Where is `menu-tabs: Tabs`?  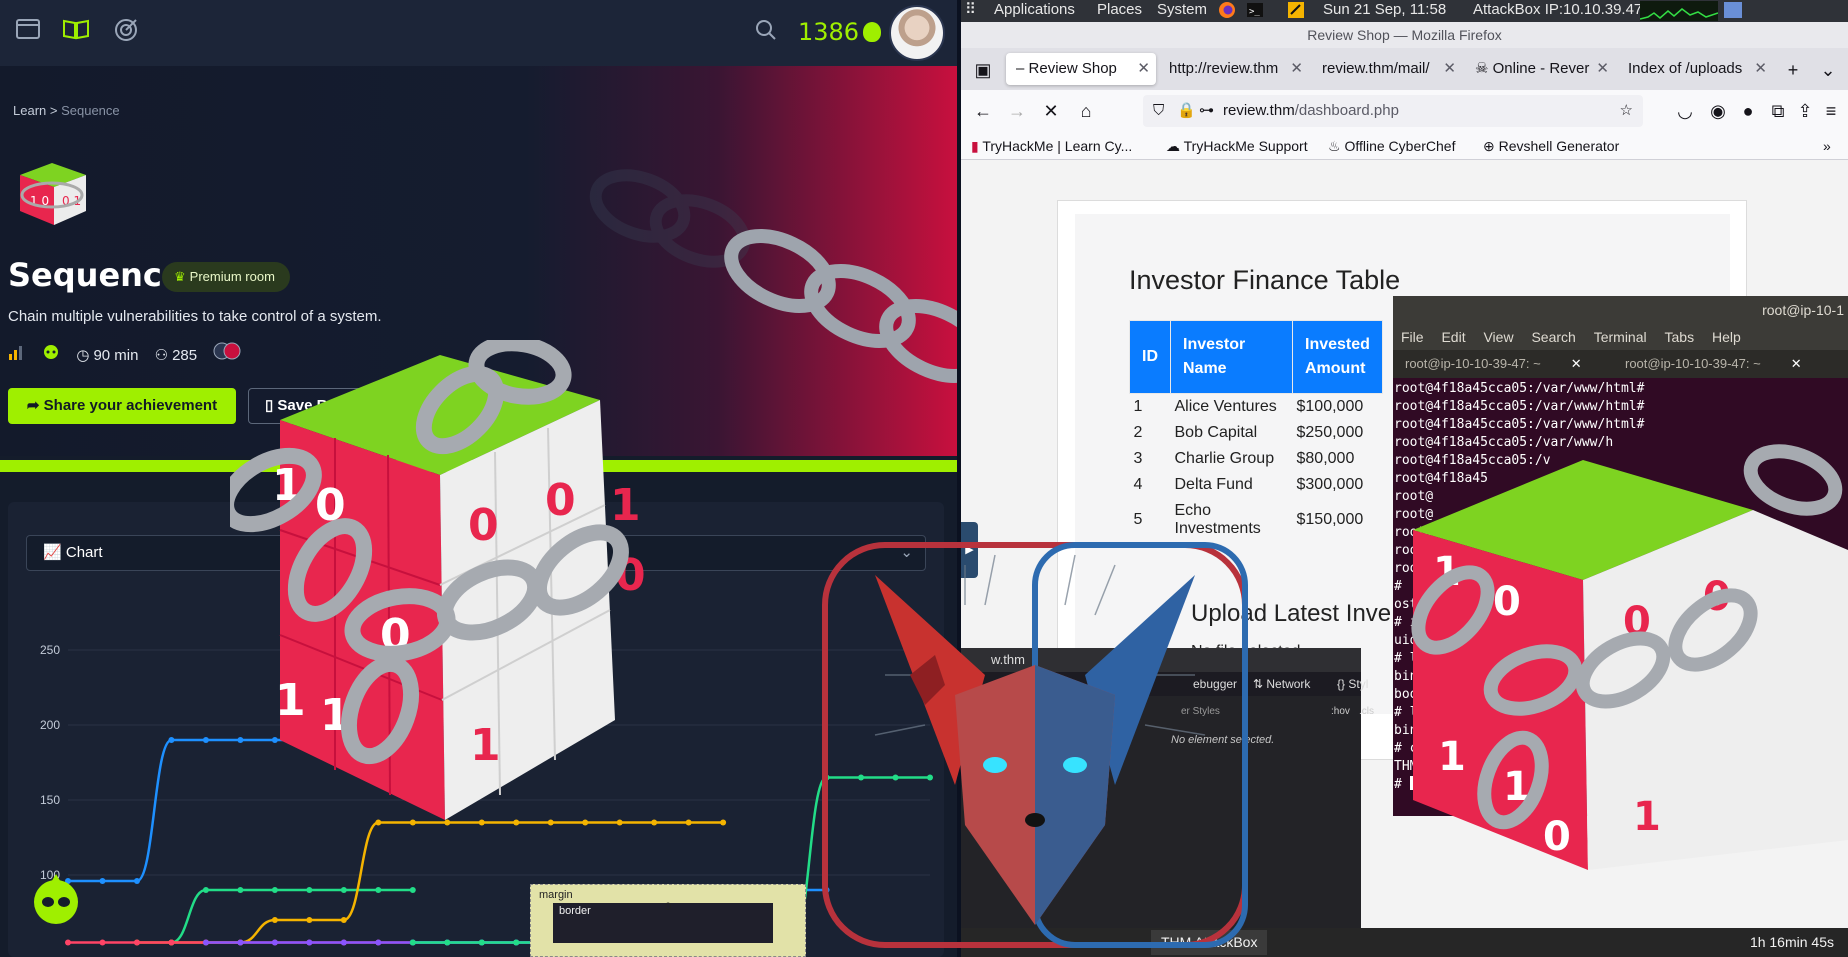
menu-tabs: Tabs is located at coordinates (1680, 337).